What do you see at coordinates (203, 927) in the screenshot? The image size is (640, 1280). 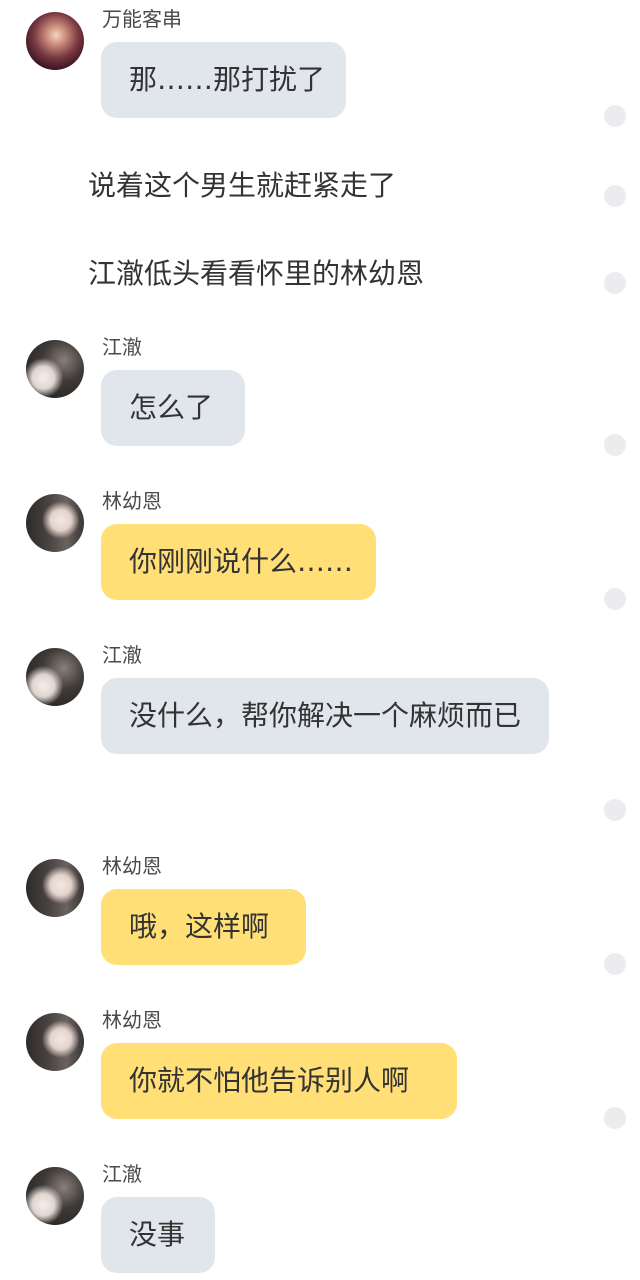 I see `message-bubble: 哦，这样啊` at bounding box center [203, 927].